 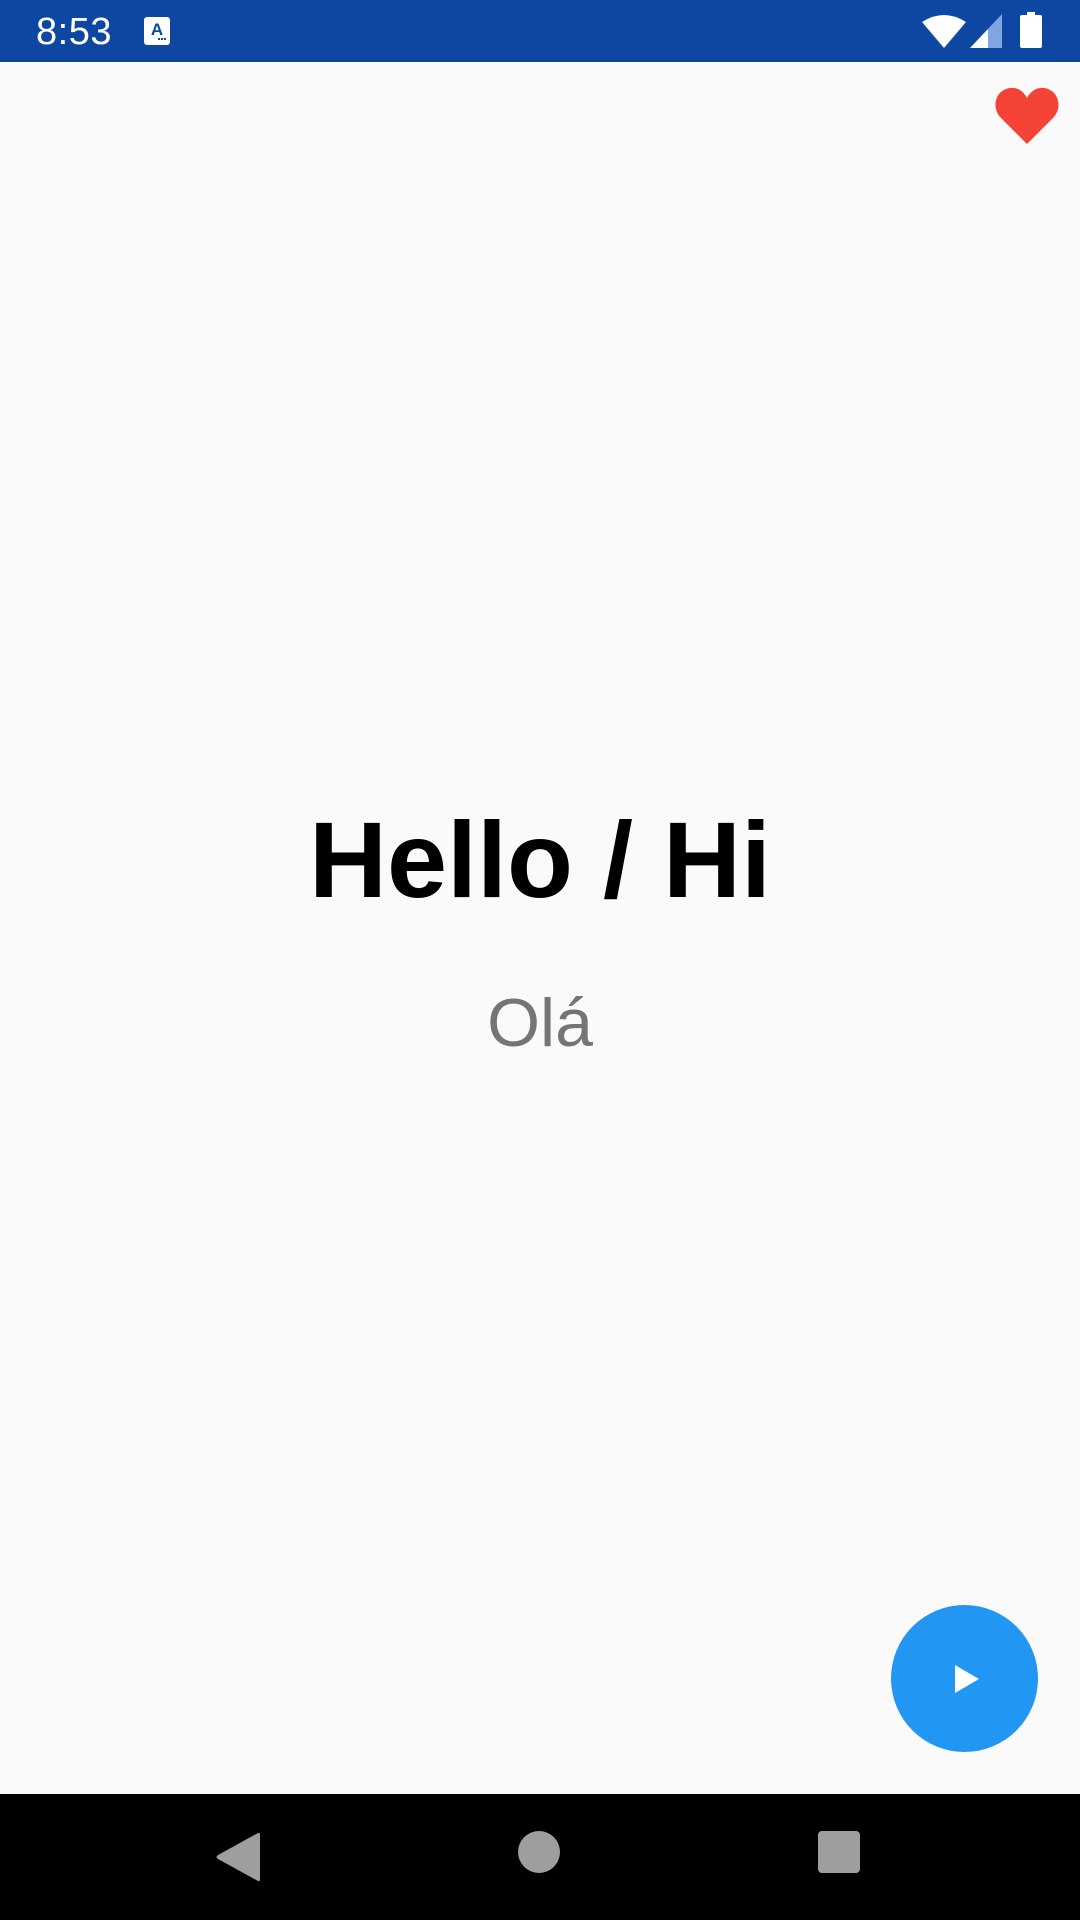 What do you see at coordinates (986, 31) in the screenshot?
I see `signal-icon` at bounding box center [986, 31].